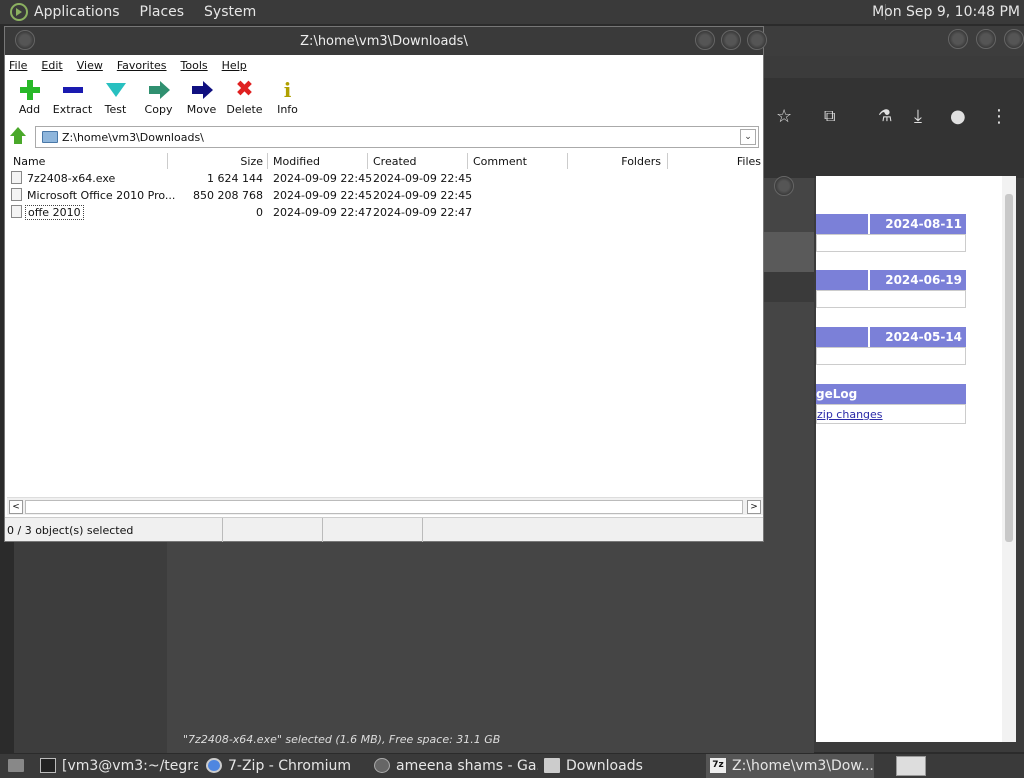 The width and height of the screenshot is (1024, 778). I want to click on 7zip-close-button, so click(757, 40).